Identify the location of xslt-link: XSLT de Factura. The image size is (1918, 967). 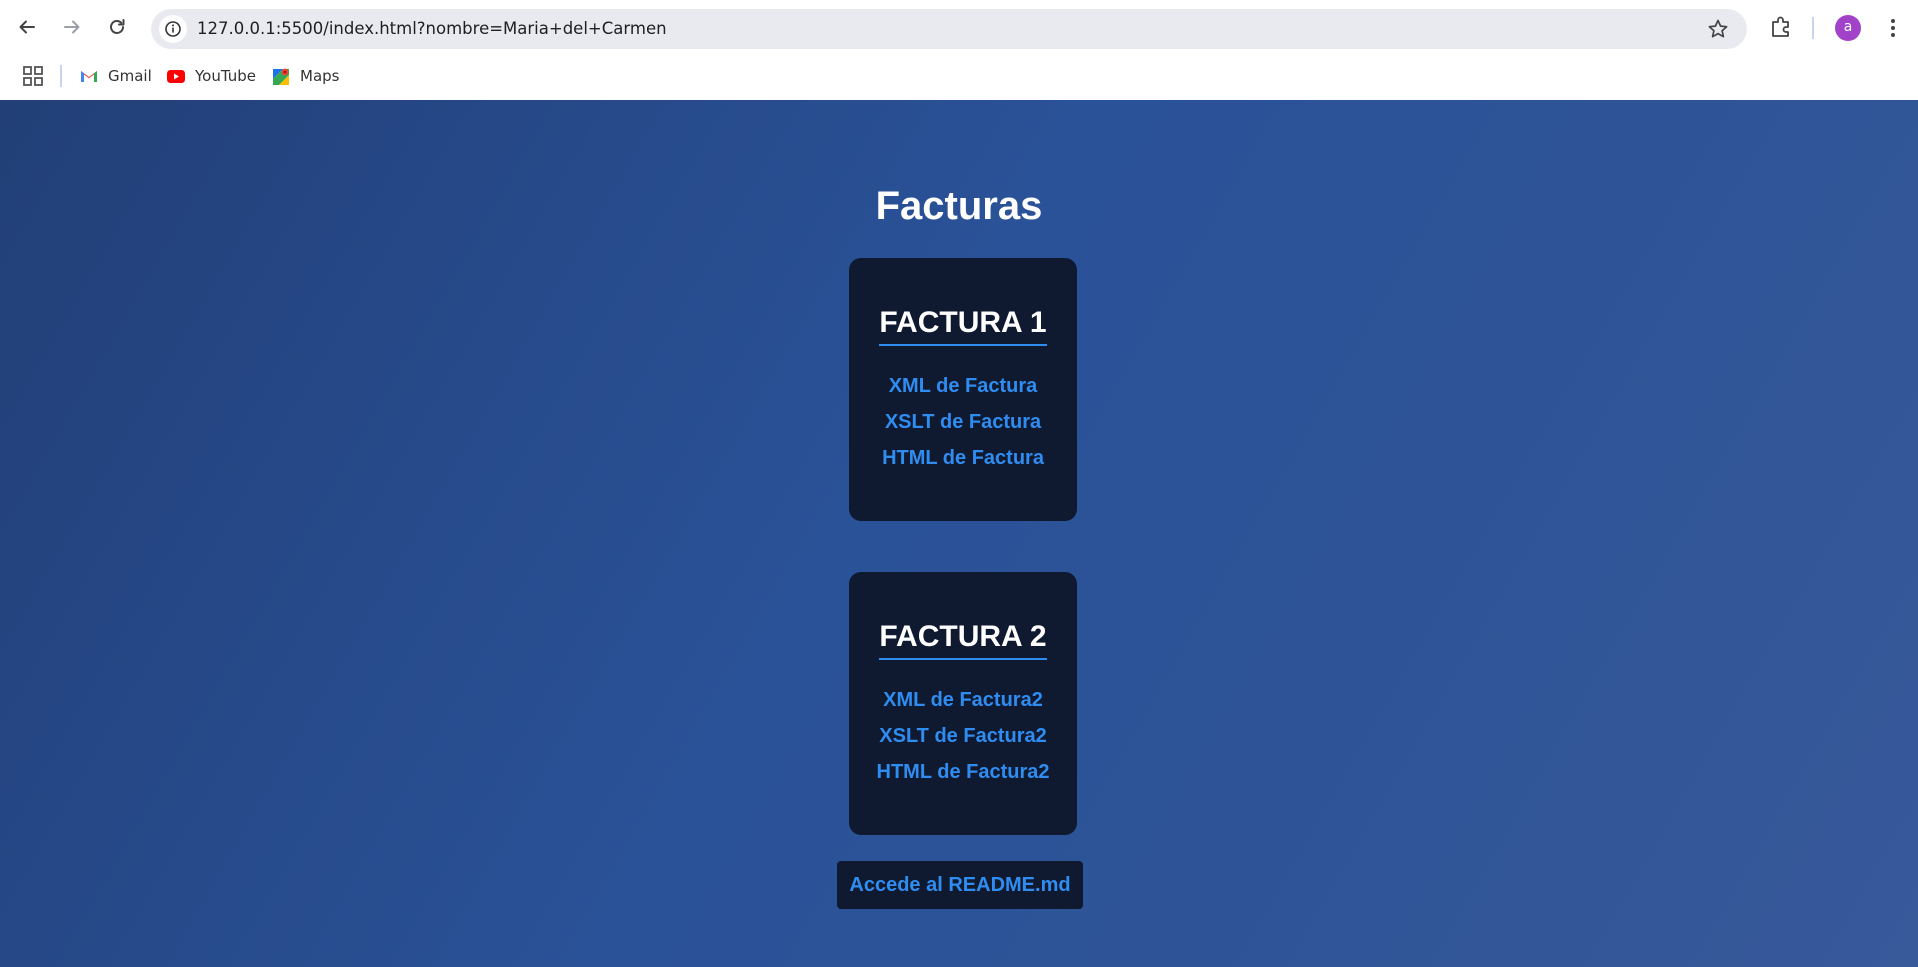
(963, 422).